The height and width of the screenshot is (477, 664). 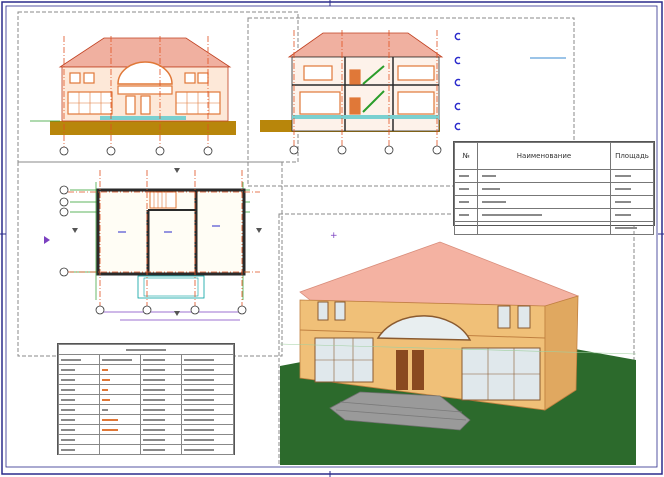 What do you see at coordinates (133, 96) in the screenshot?
I see `front-elevation` at bounding box center [133, 96].